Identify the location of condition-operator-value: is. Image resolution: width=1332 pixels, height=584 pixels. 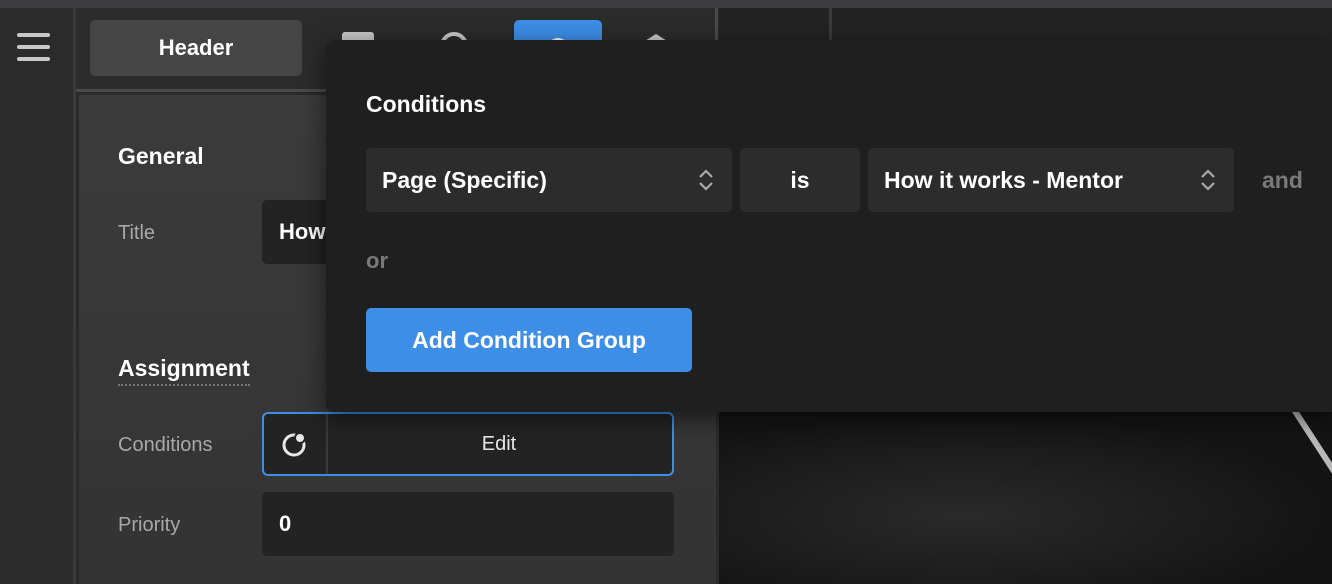
(800, 179).